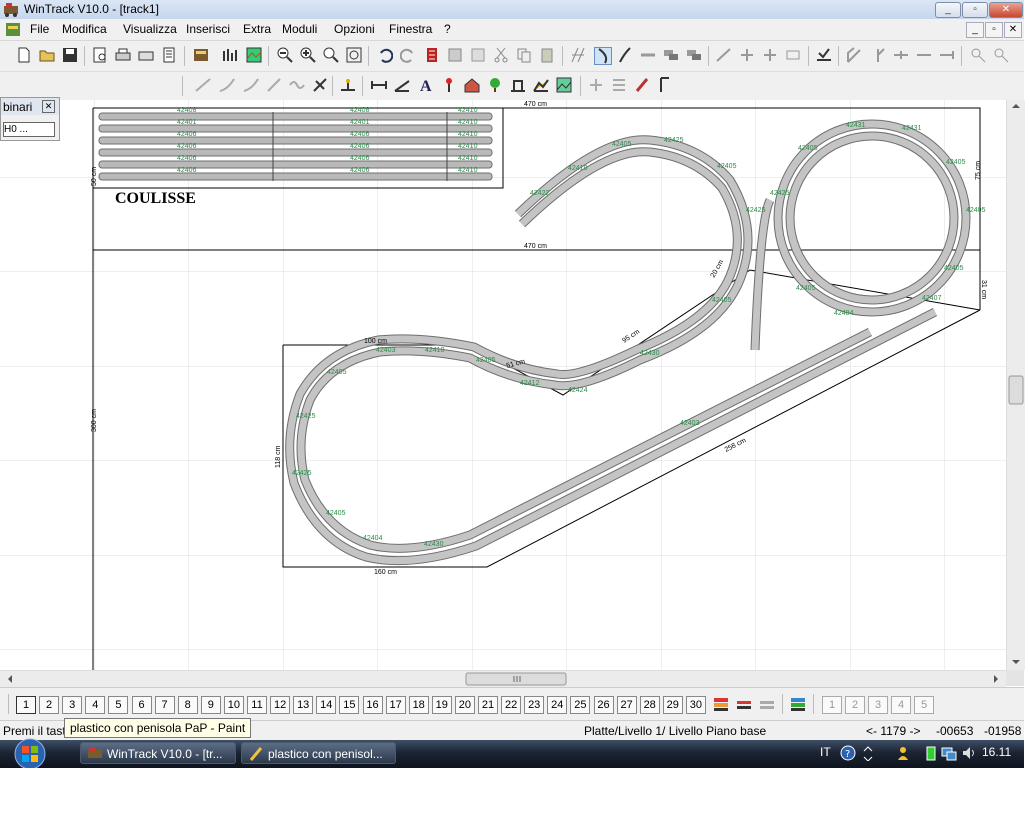 This screenshot has width=1030, height=820. I want to click on building-icon, so click(472, 85).